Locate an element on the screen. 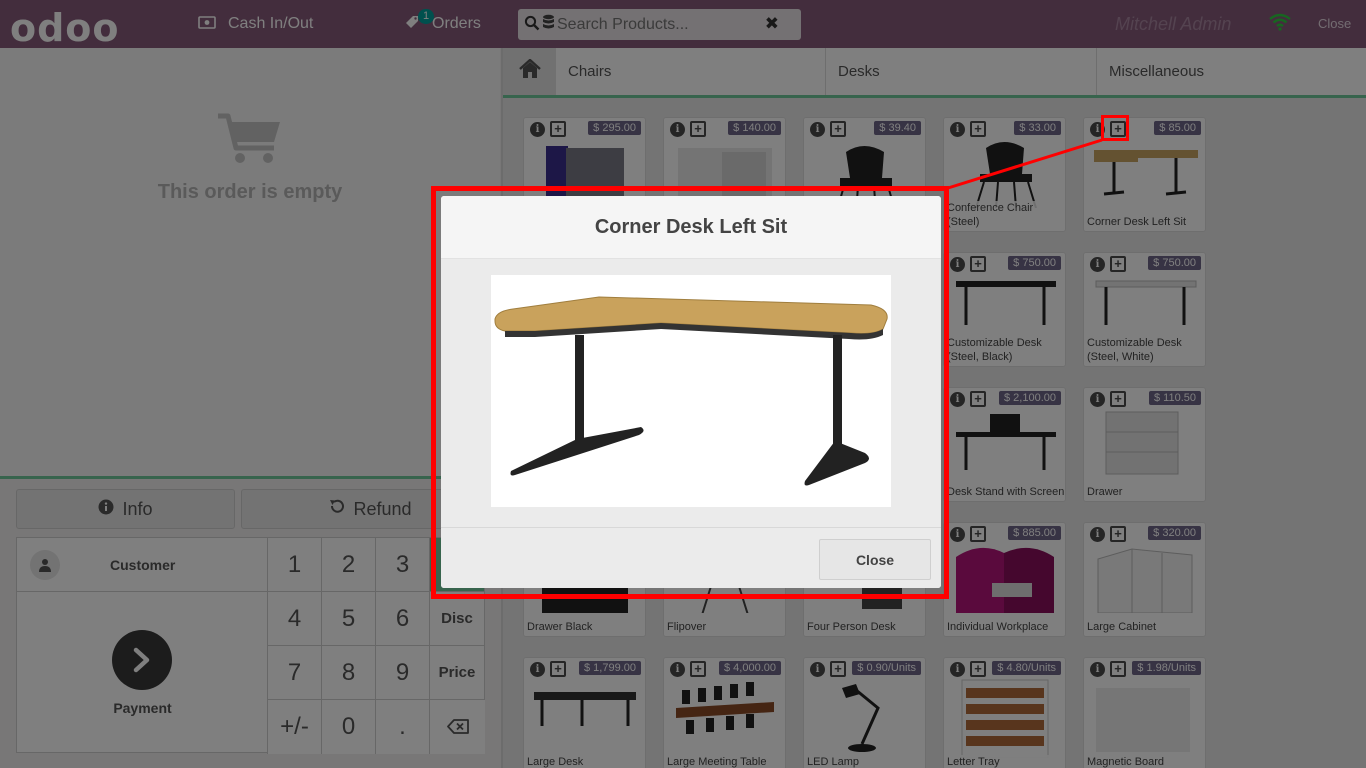 This screenshot has width=1366, height=768. popup-footer: Close is located at coordinates (691, 557).